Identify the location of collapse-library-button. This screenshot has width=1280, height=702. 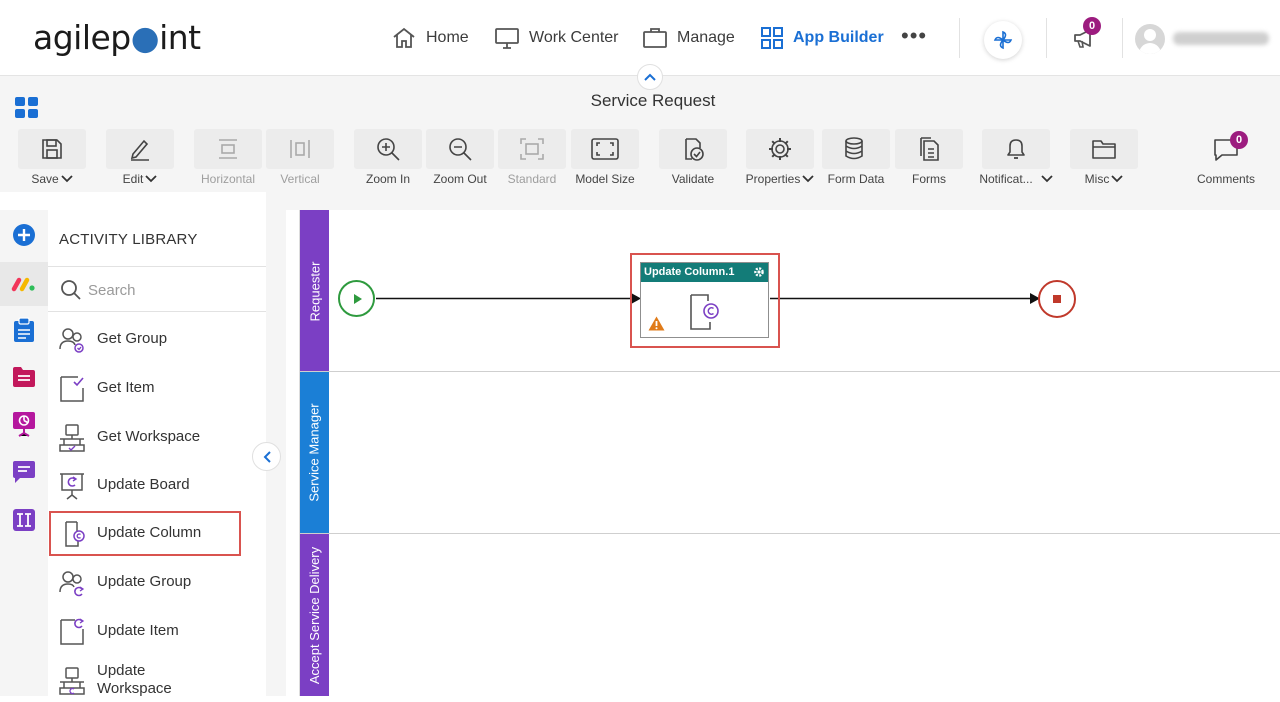
(266, 456).